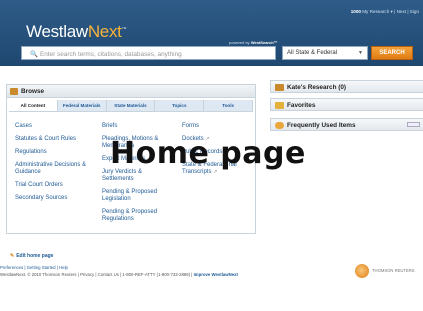 The height and width of the screenshot is (311, 423). Describe the element at coordinates (317, 87) in the screenshot. I see `research-title: Kate's Research (0)` at that location.